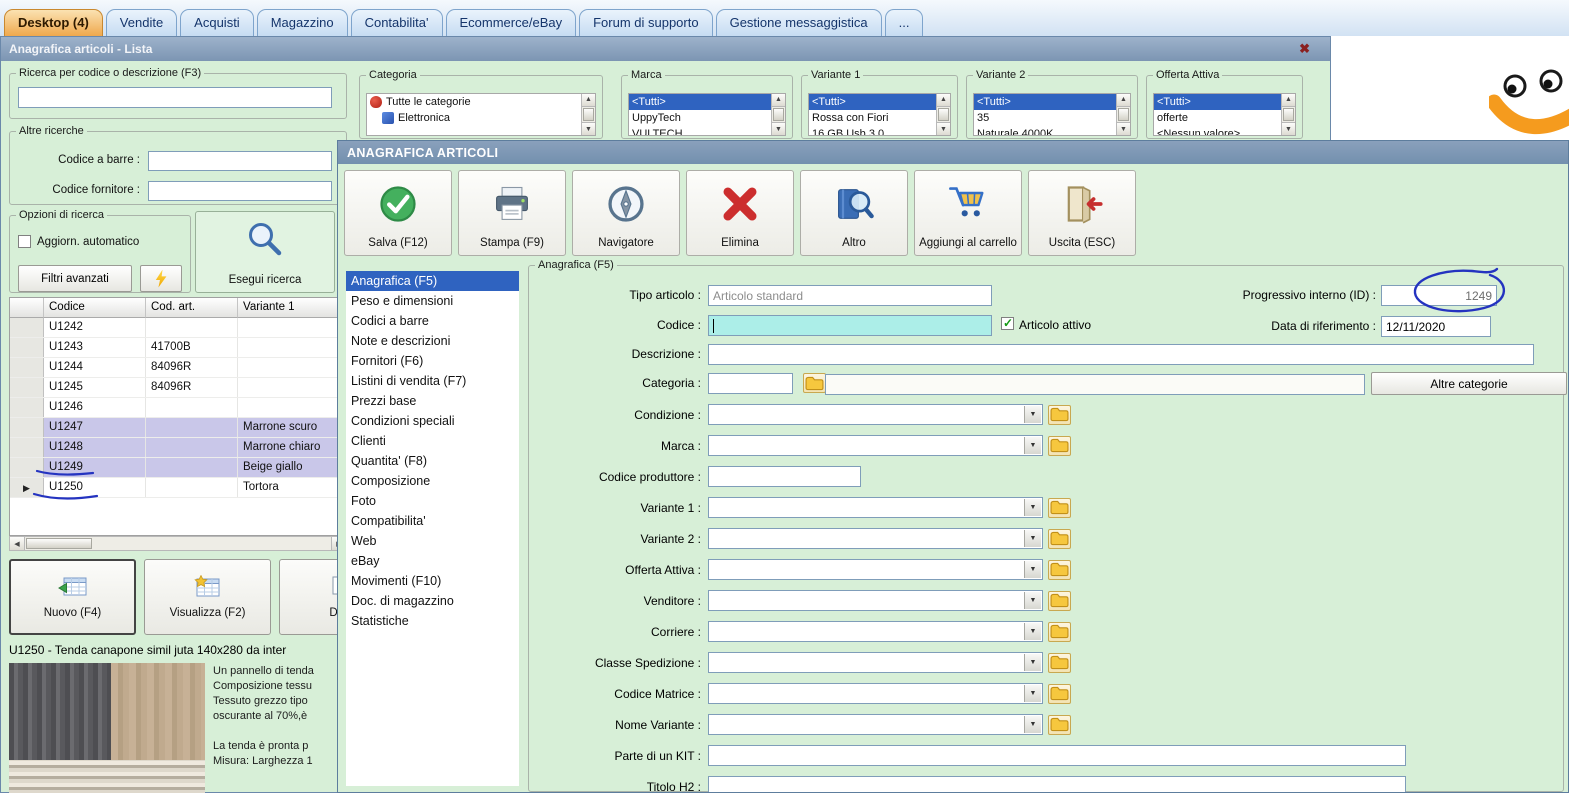 The height and width of the screenshot is (793, 1569). I want to click on table-row: U1244 84096R, so click(178, 368).